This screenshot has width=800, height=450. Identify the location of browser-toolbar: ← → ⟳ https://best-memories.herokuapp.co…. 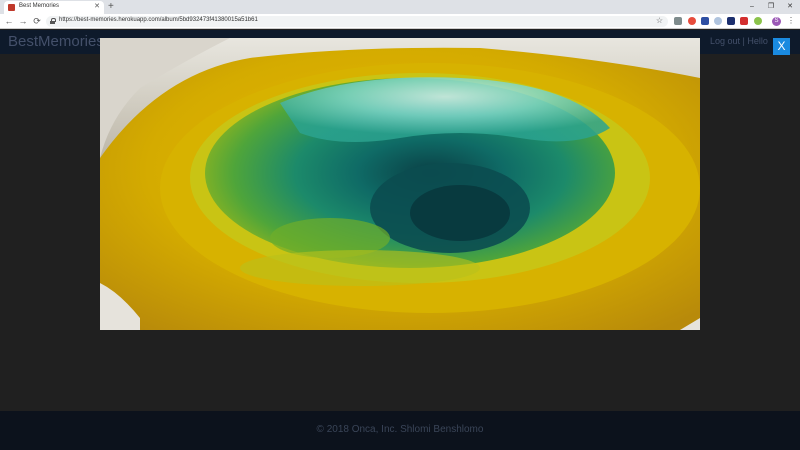
(400, 21).